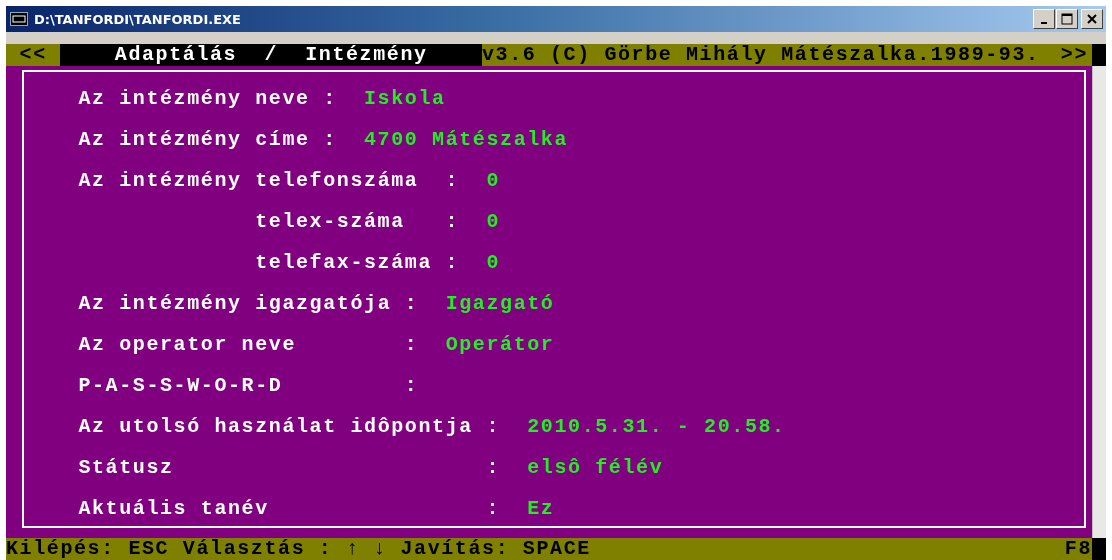 This screenshot has height=560, width=1112. Describe the element at coordinates (771, 55) in the screenshot. I see `copyright-text: v3.6 (C) Görbe Mihály Mátészalka.1989-93.` at that location.